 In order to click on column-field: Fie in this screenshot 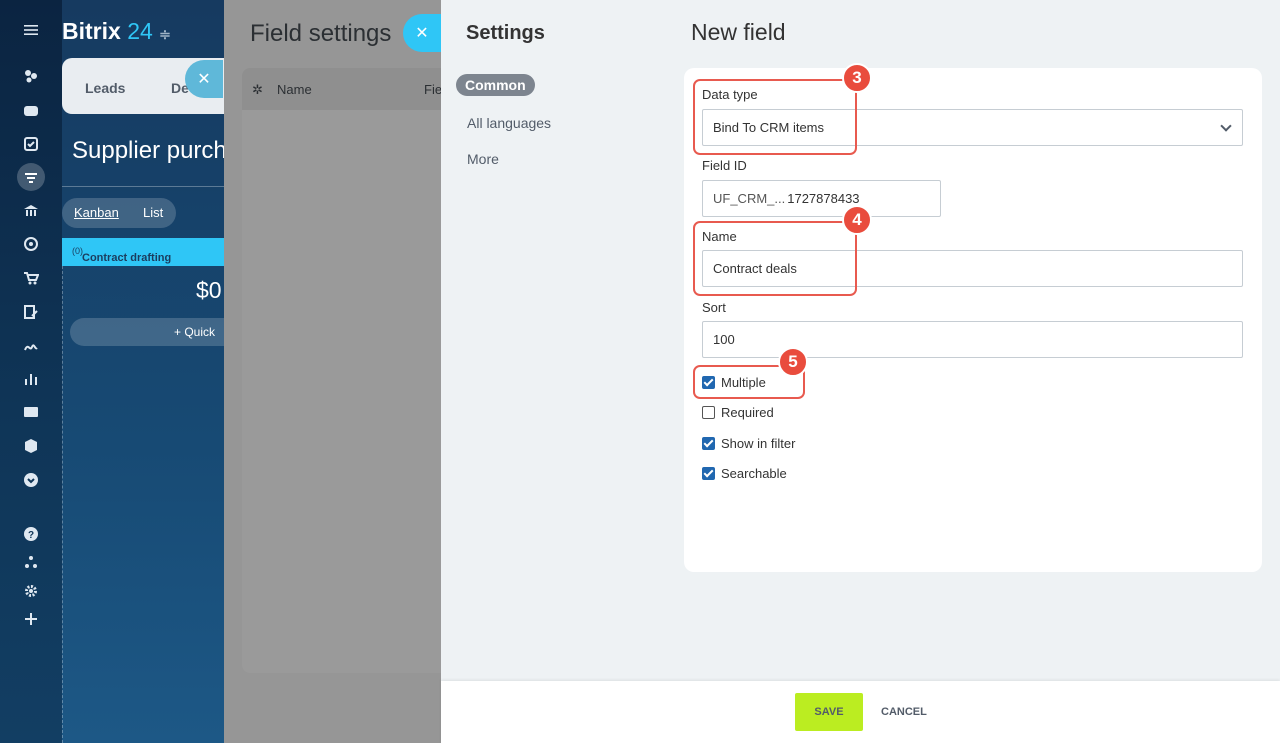, I will do `click(433, 89)`.